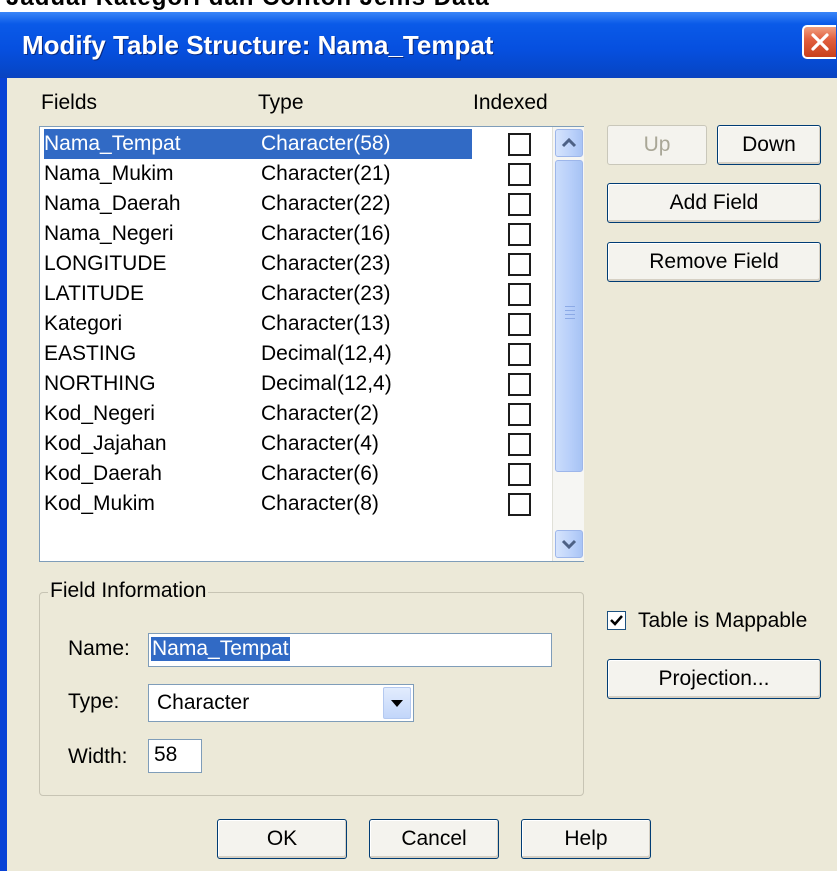 The width and height of the screenshot is (837, 871). I want to click on field-type: Character(58), so click(326, 143).